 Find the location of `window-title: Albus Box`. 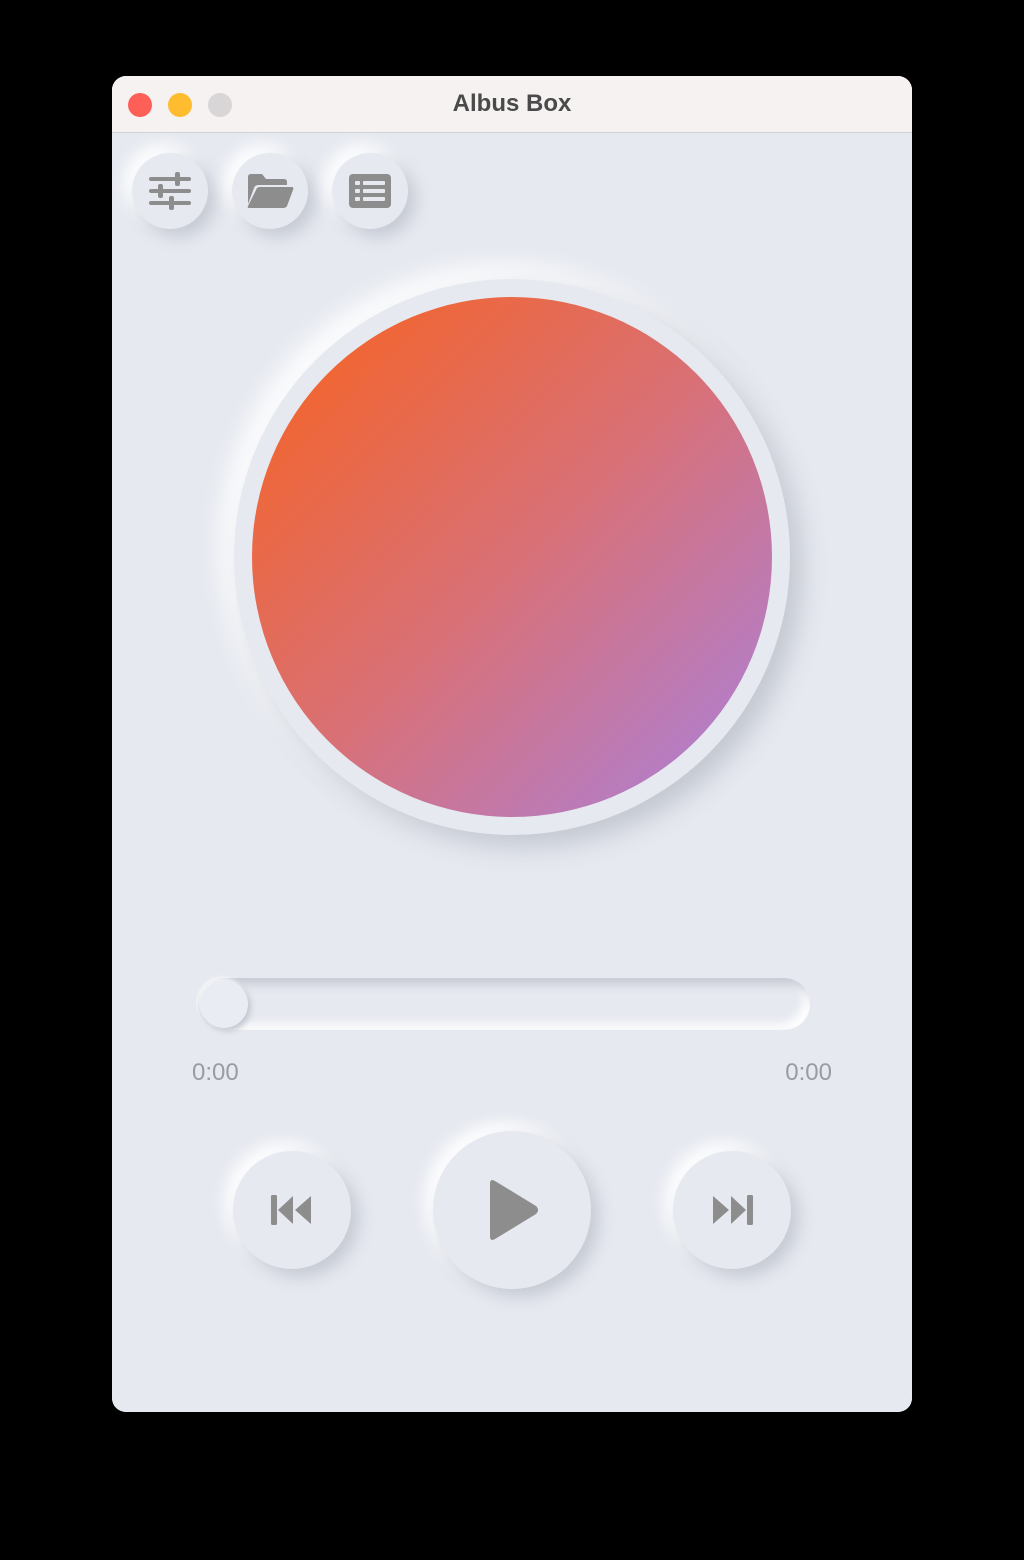

window-title: Albus Box is located at coordinates (512, 103).